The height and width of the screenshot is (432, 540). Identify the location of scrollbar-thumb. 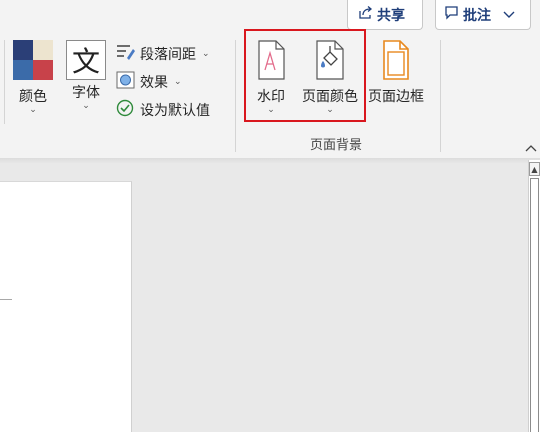
(534, 305).